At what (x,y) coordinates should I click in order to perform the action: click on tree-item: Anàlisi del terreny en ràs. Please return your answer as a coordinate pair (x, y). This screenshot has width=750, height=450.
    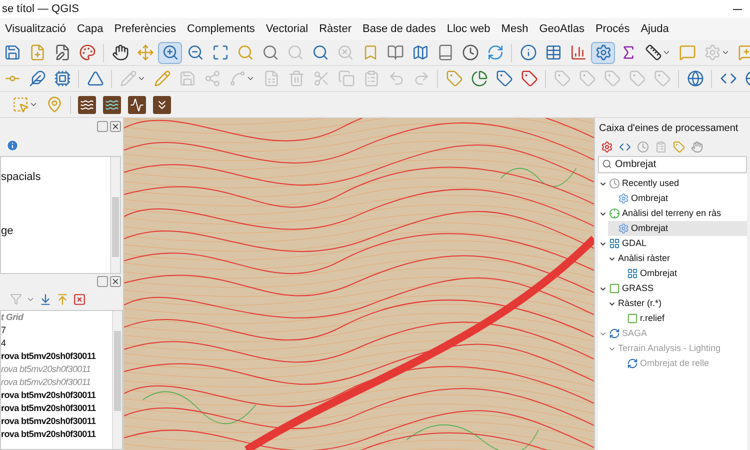
    Looking at the image, I should click on (673, 213).